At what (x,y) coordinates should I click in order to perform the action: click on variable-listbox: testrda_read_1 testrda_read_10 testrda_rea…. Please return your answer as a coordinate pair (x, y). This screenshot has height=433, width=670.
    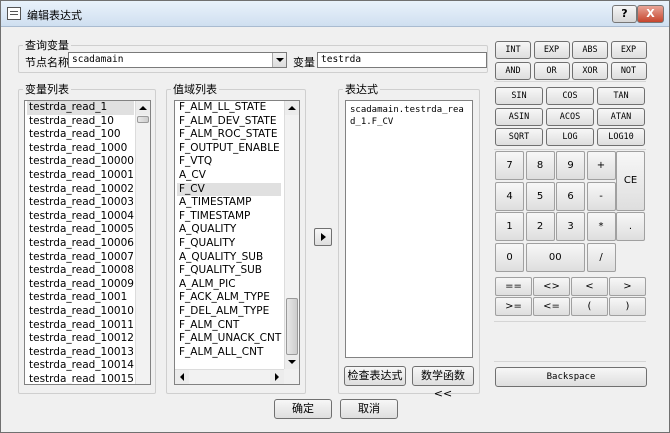
    Looking at the image, I should click on (87, 242).